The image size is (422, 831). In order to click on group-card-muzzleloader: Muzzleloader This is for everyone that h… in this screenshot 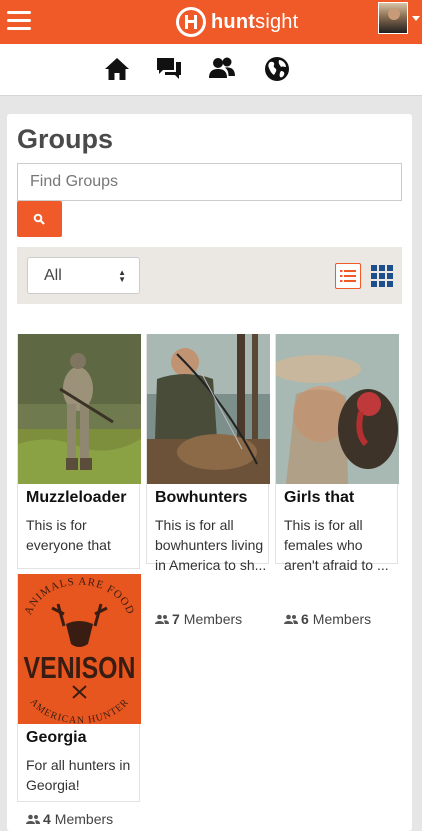, I will do `click(79, 451)`.